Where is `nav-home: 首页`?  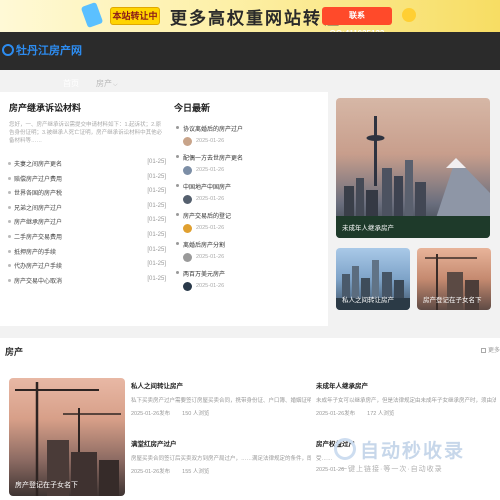 nav-home: 首页 is located at coordinates (71, 83).